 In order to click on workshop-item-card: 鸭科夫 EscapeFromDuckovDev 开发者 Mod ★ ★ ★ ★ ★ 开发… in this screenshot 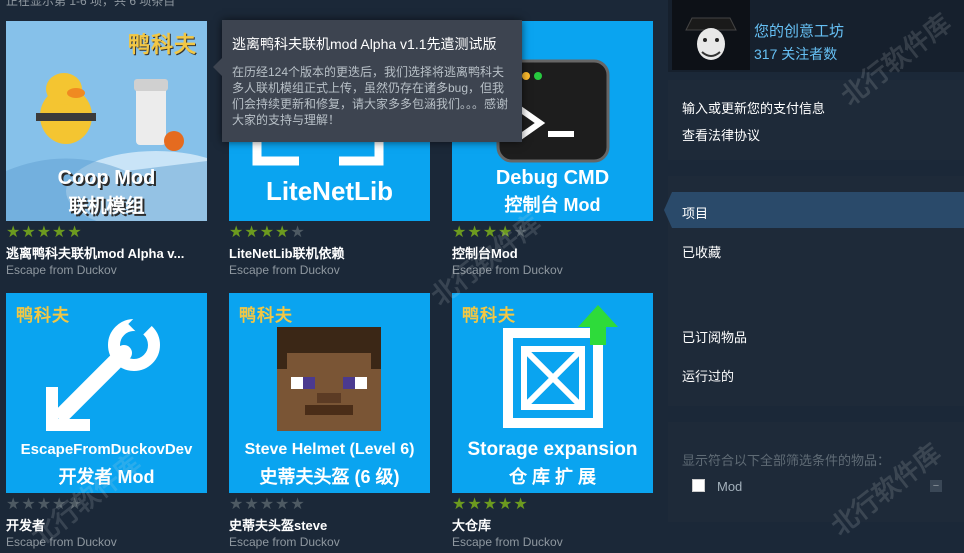, I will do `click(106, 421)`.